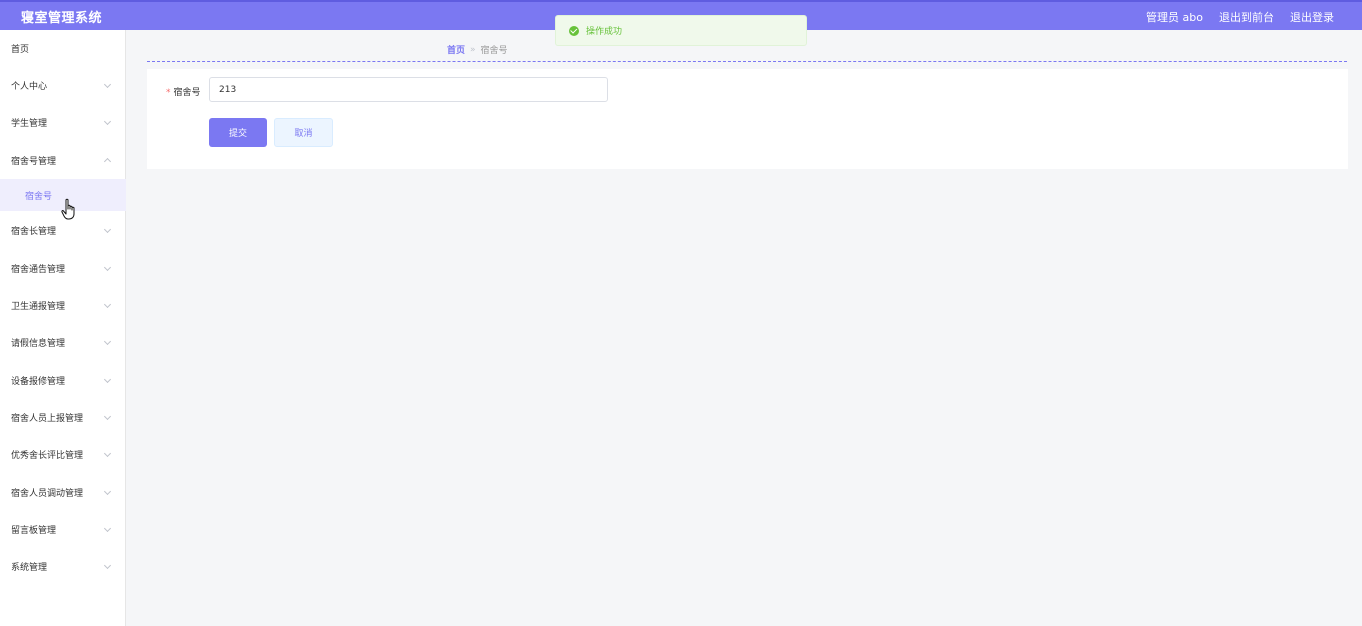 Image resolution: width=1362 pixels, height=626 pixels. What do you see at coordinates (408, 89) in the screenshot?
I see `dorm-number-input` at bounding box center [408, 89].